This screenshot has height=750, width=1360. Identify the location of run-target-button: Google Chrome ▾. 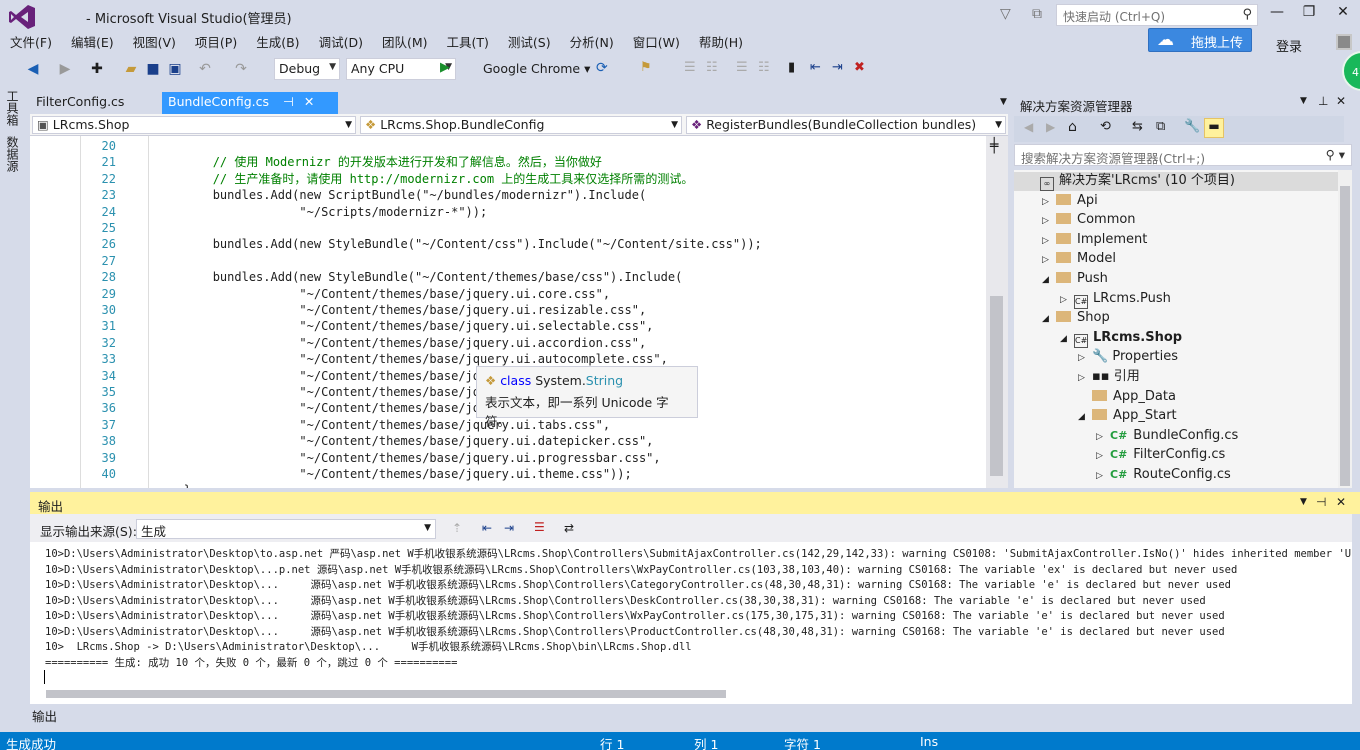
(536, 68).